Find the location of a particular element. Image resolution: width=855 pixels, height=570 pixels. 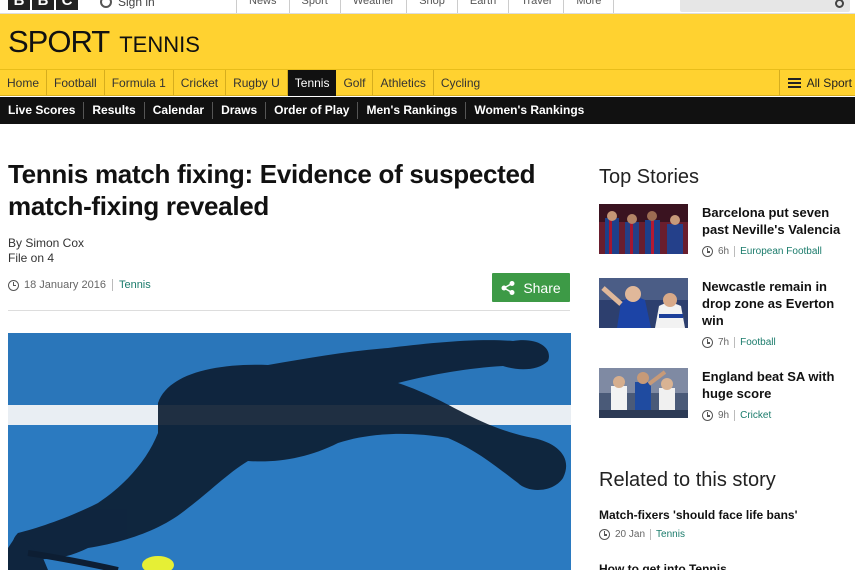

search-icon is located at coordinates (839, 4).